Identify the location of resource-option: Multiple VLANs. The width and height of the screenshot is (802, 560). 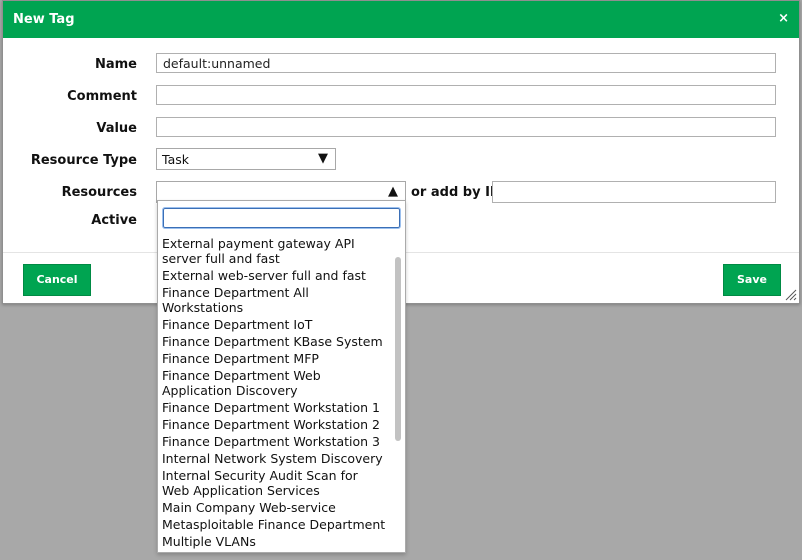
(275, 541).